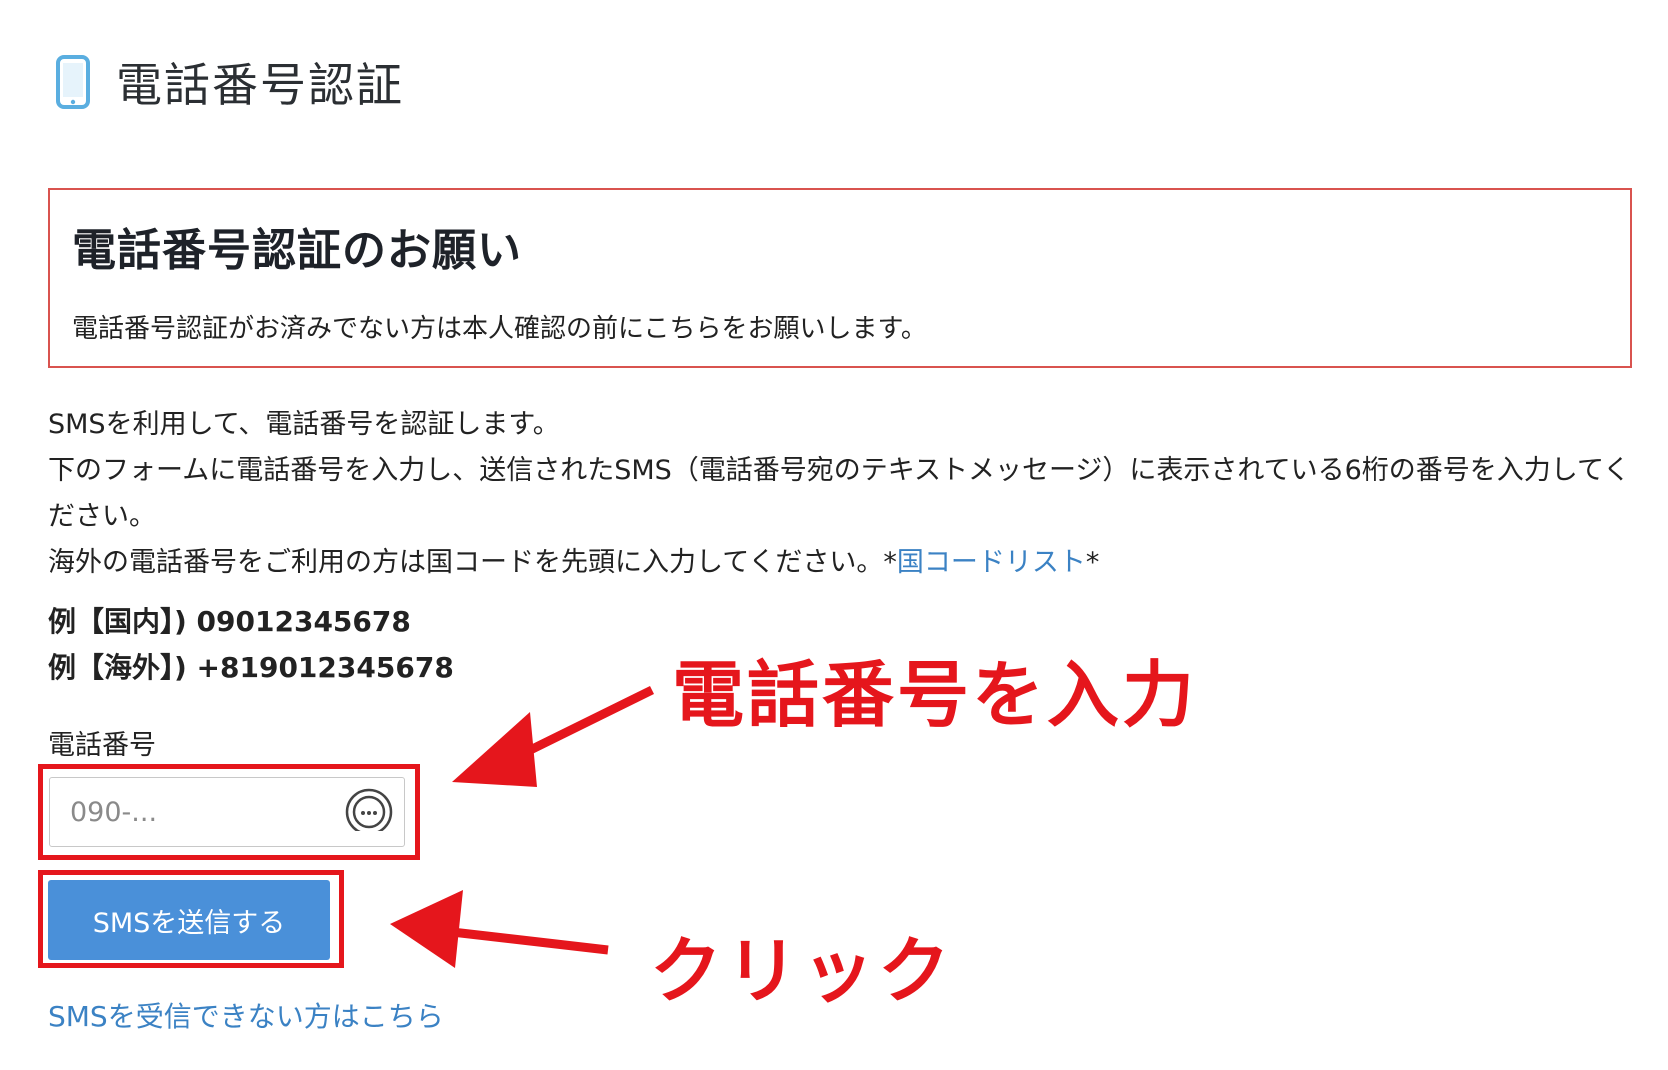 This screenshot has width=1668, height=1070. I want to click on annotation-arrows, so click(522, 826).